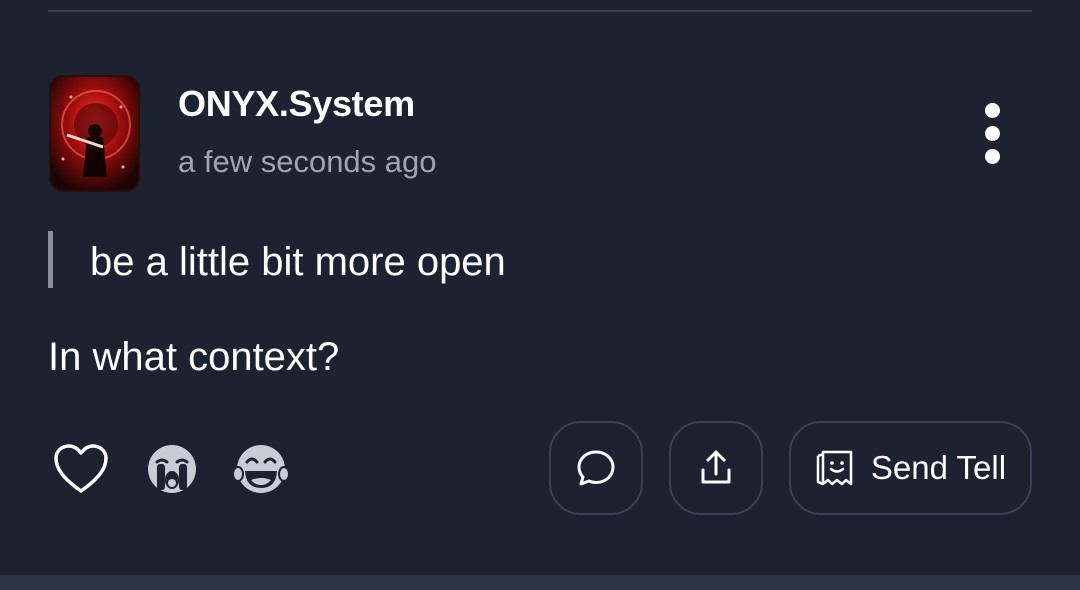  I want to click on heart-icon, so click(81, 468).